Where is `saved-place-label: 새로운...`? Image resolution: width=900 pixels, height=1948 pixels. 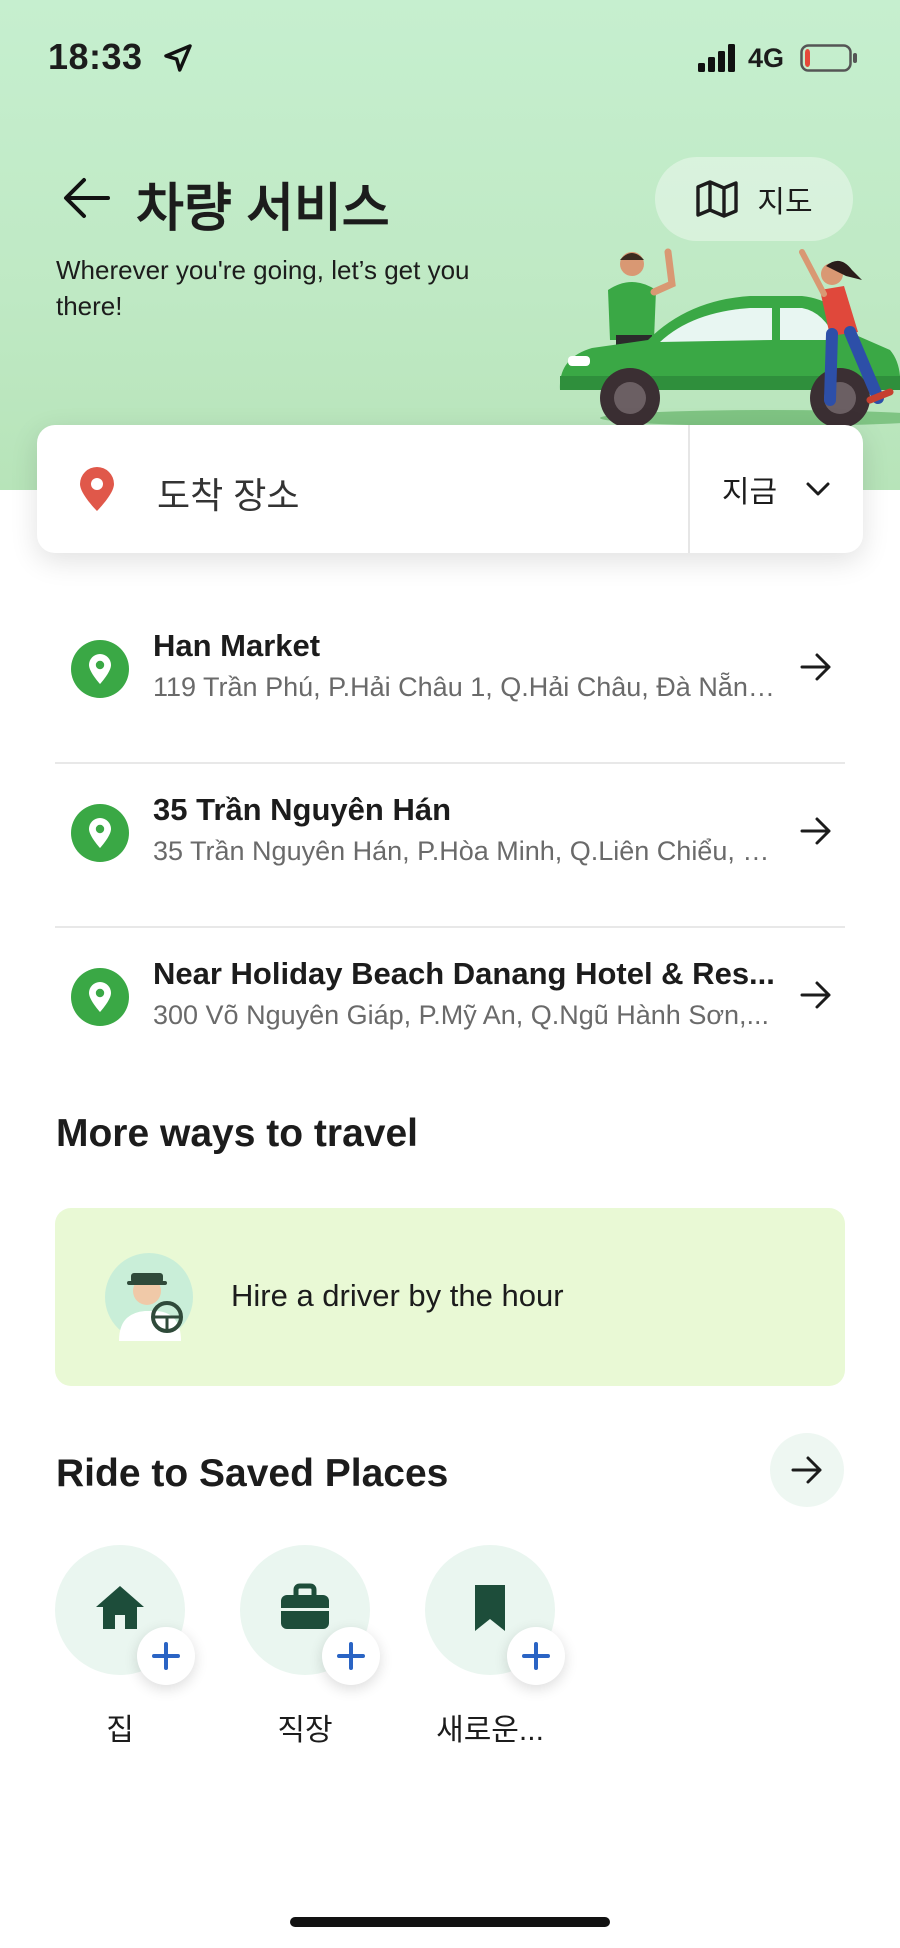
saved-place-label: 새로운... is located at coordinates (490, 1730).